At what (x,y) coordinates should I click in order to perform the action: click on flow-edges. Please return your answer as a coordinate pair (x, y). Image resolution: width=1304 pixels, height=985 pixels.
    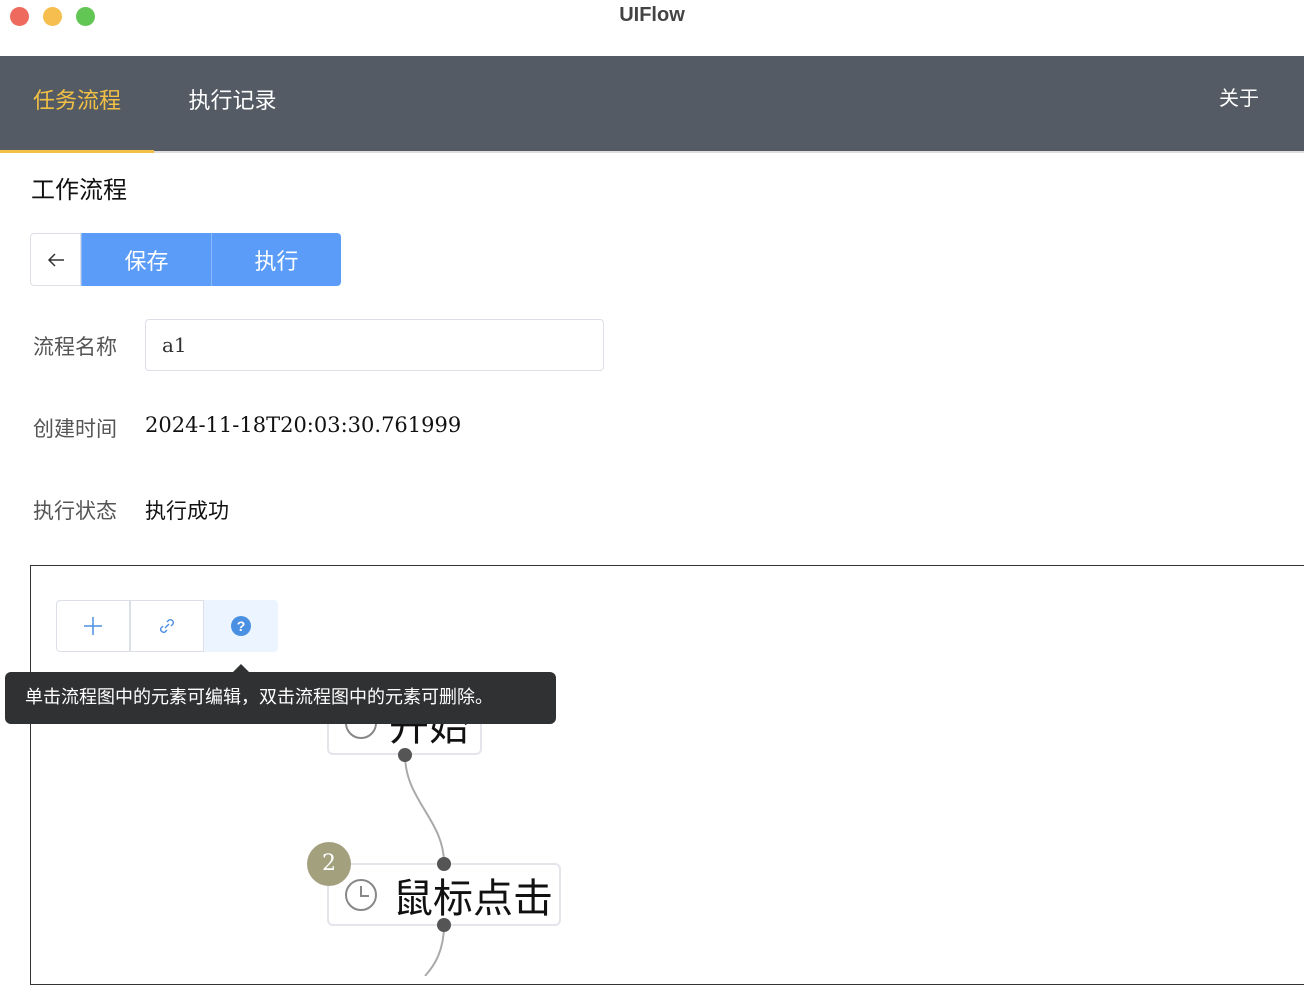
    Looking at the image, I should click on (424, 865).